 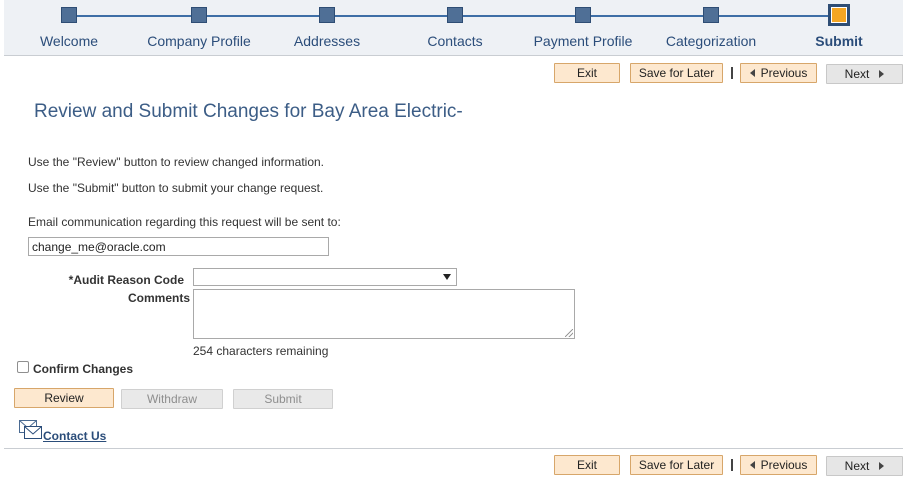 What do you see at coordinates (455, 41) in the screenshot?
I see `step-label: Contacts` at bounding box center [455, 41].